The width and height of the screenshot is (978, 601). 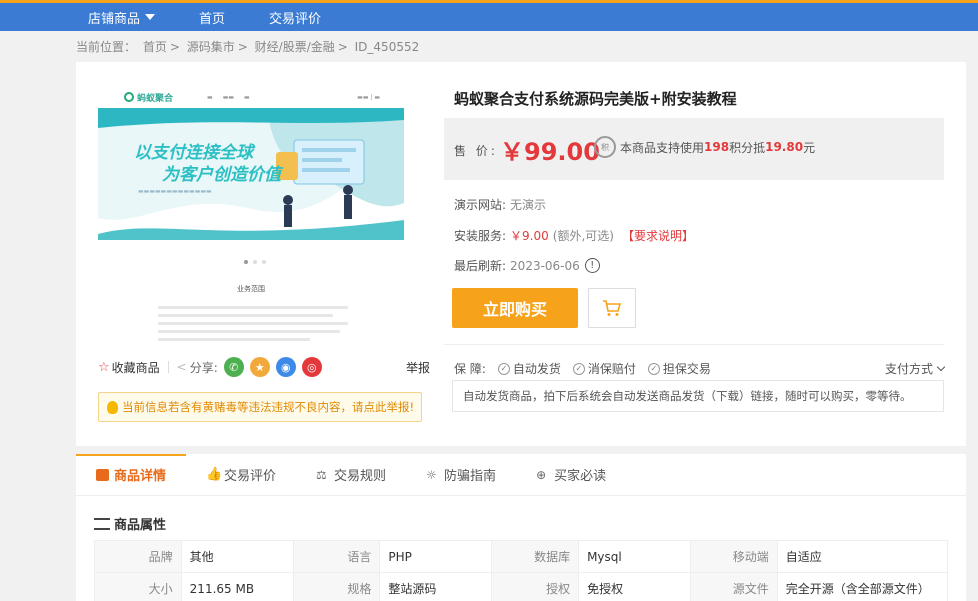 I want to click on breadcrumb-market: 源码集市, so click(x=211, y=47).